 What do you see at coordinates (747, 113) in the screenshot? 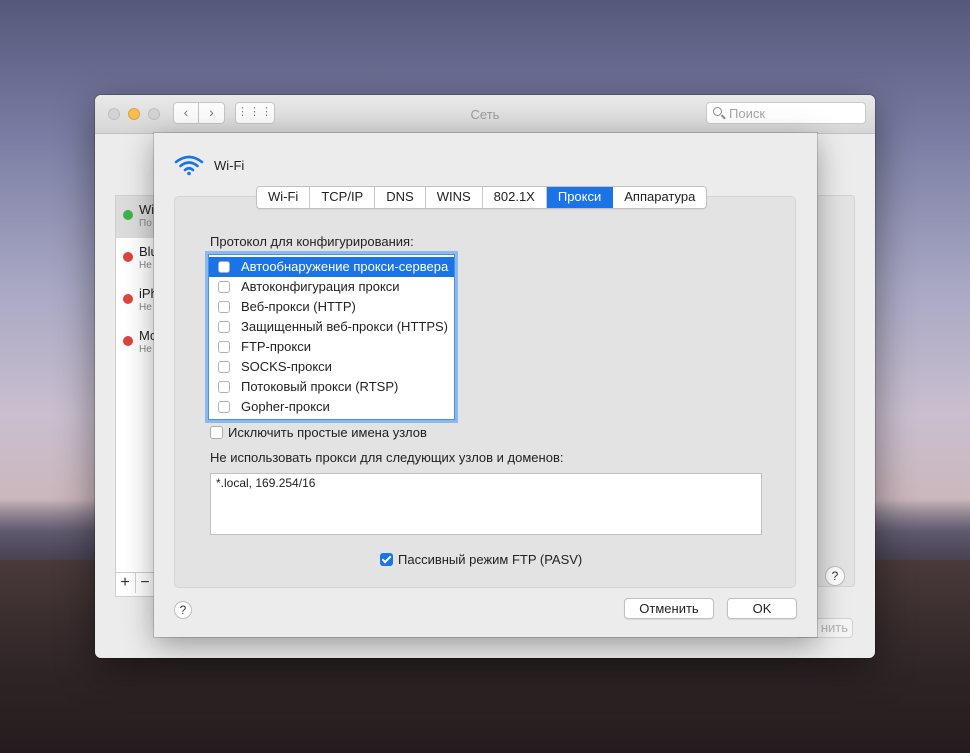
I see `search-placeholder: Поиск` at bounding box center [747, 113].